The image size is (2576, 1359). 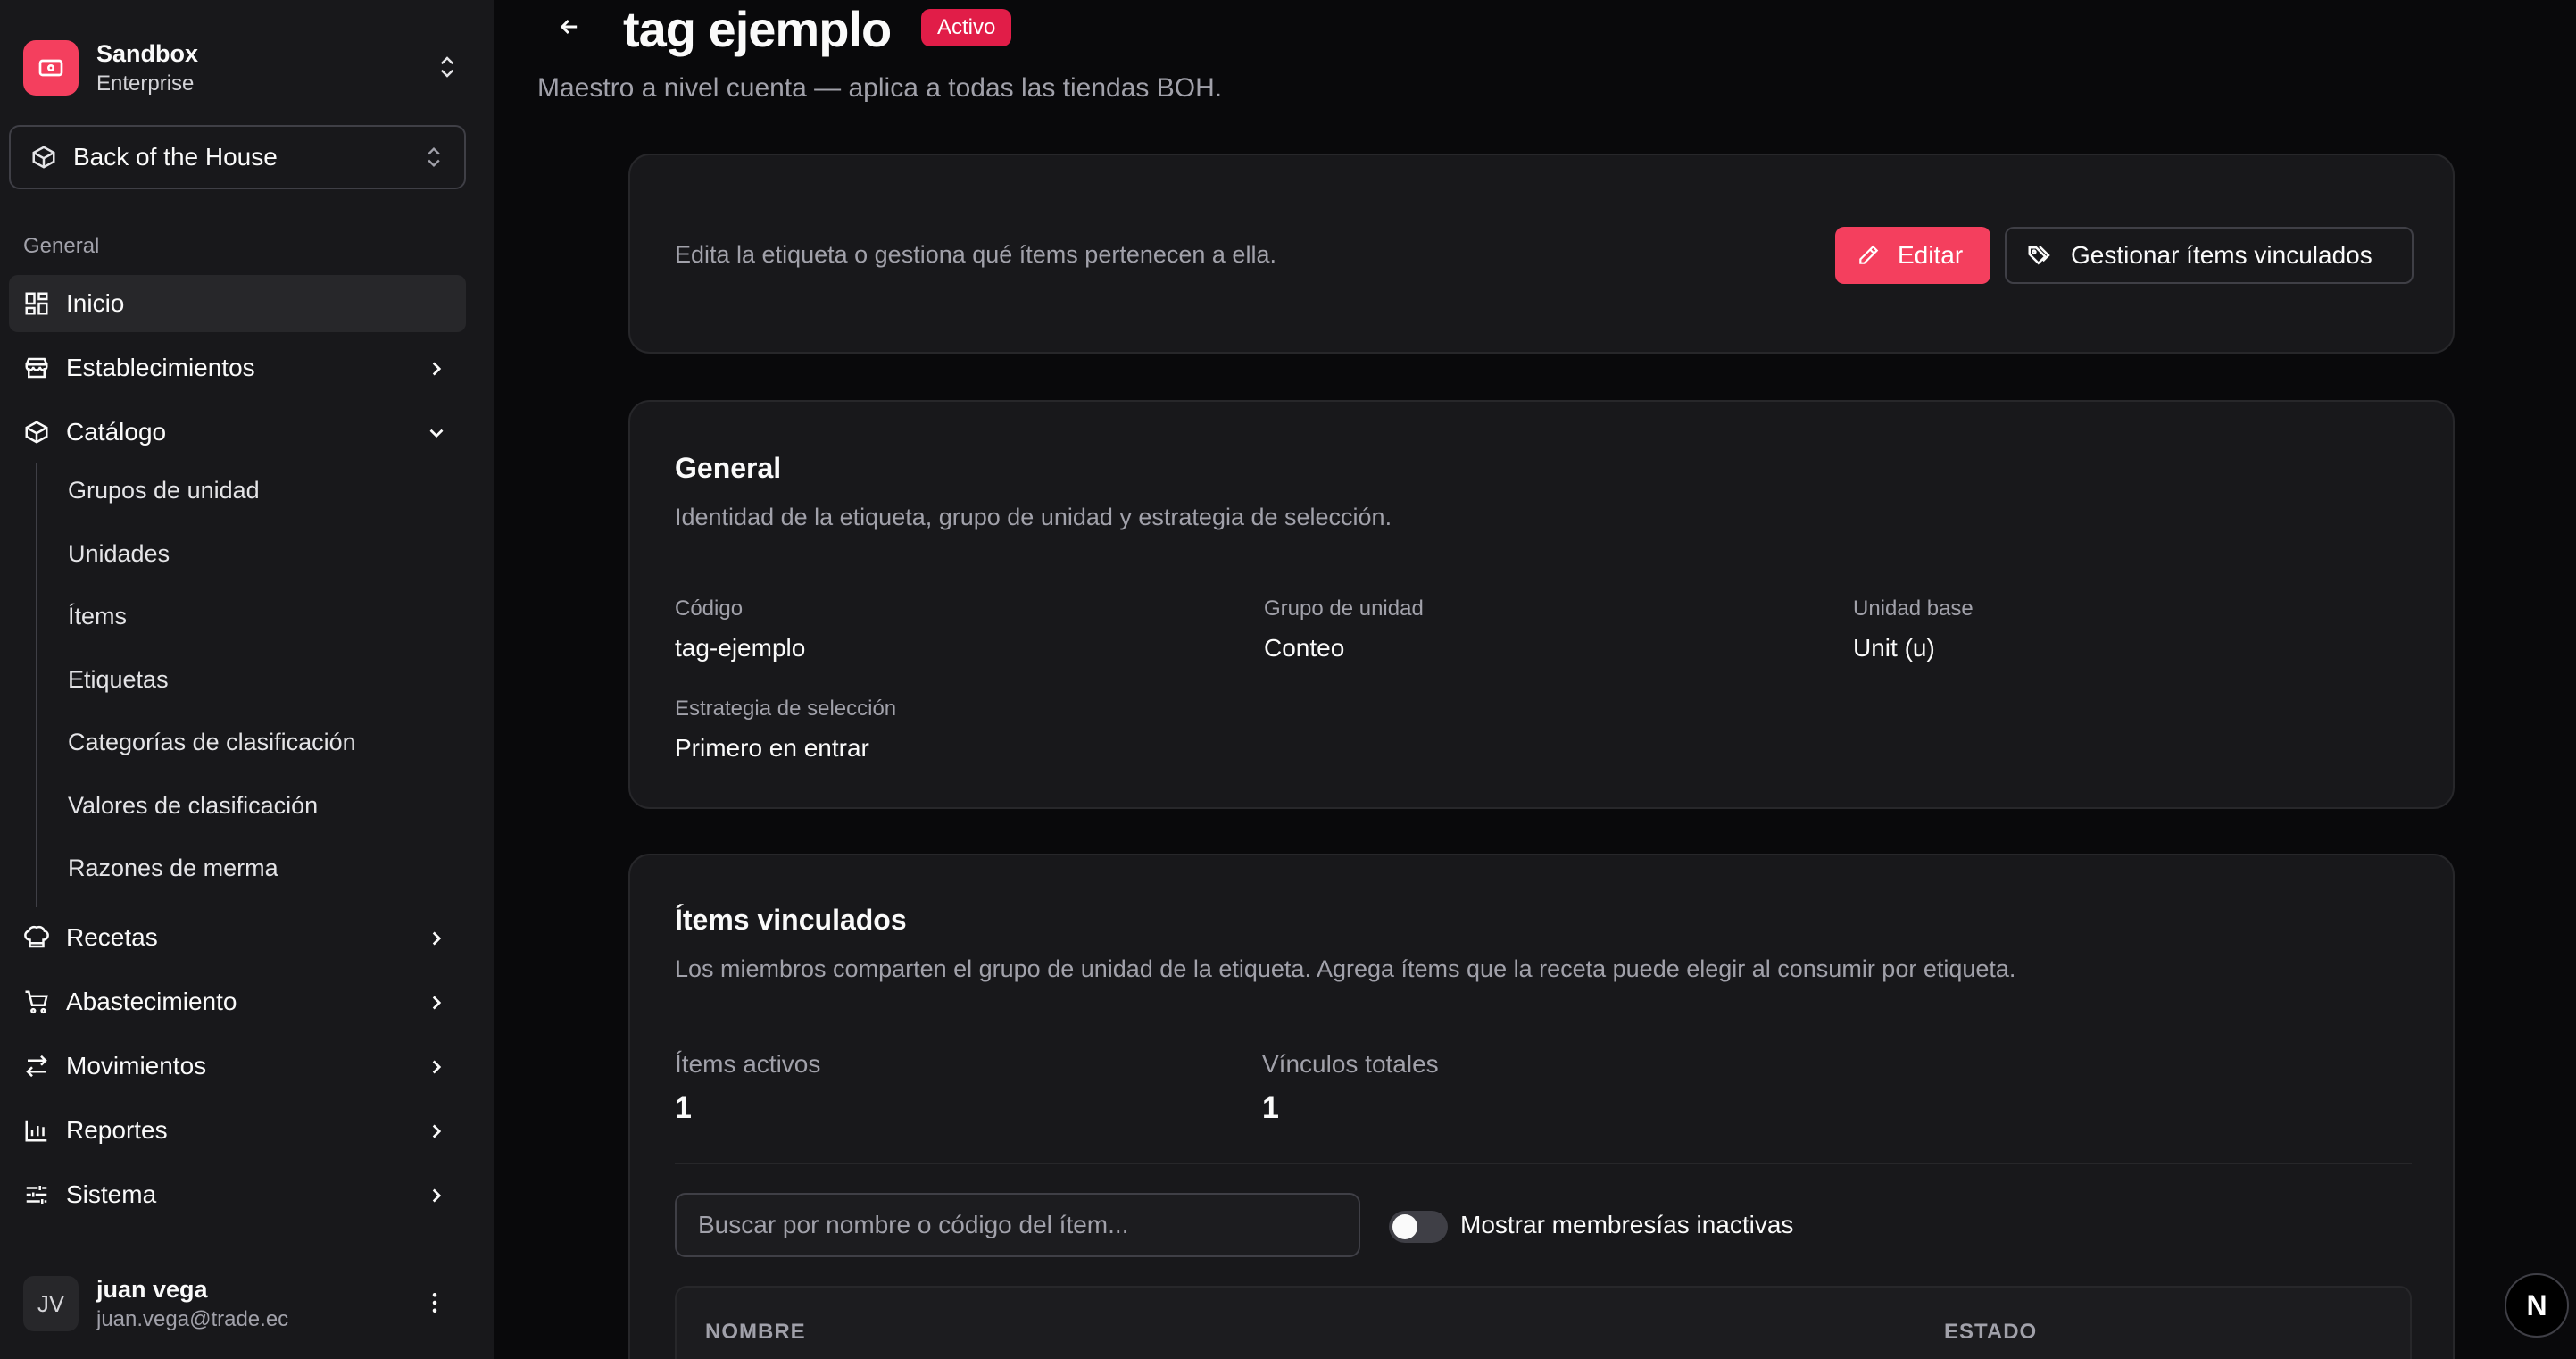 What do you see at coordinates (1869, 255) in the screenshot?
I see `pencil-icon` at bounding box center [1869, 255].